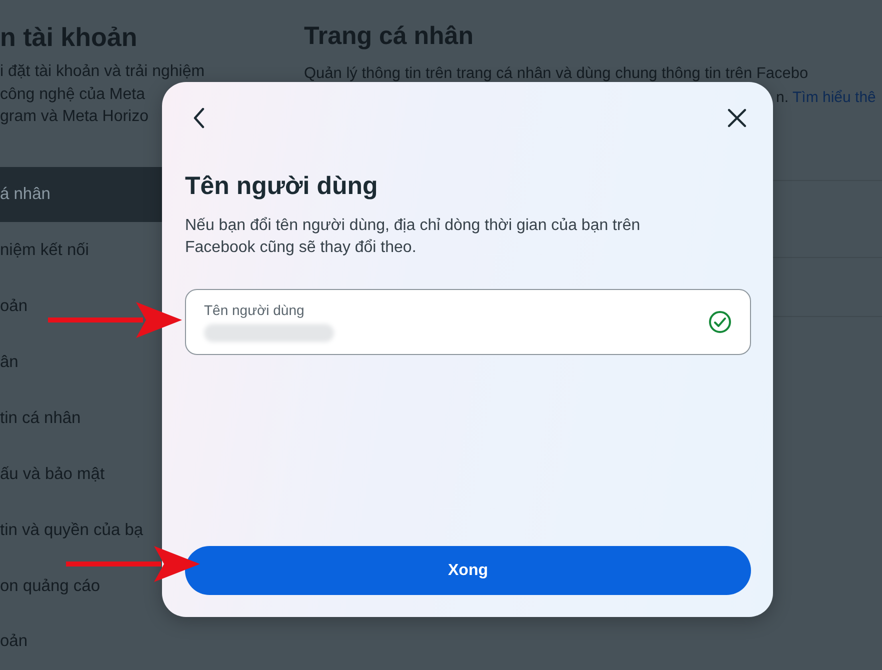 The width and height of the screenshot is (882, 670). Describe the element at coordinates (834, 98) in the screenshot. I see `learn-more-link: Tìm hiểu thê` at that location.